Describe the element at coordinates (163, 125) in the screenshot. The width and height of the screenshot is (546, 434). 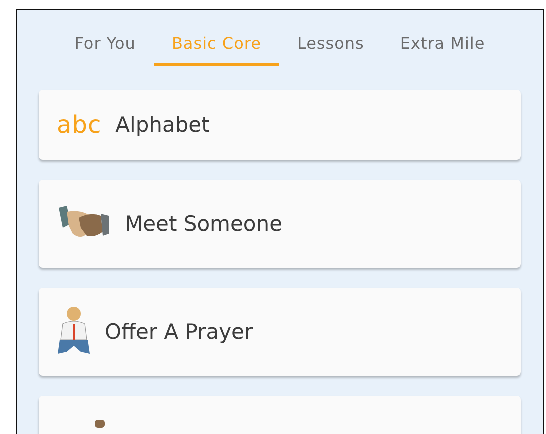
I see `card-title: Alphabet` at that location.